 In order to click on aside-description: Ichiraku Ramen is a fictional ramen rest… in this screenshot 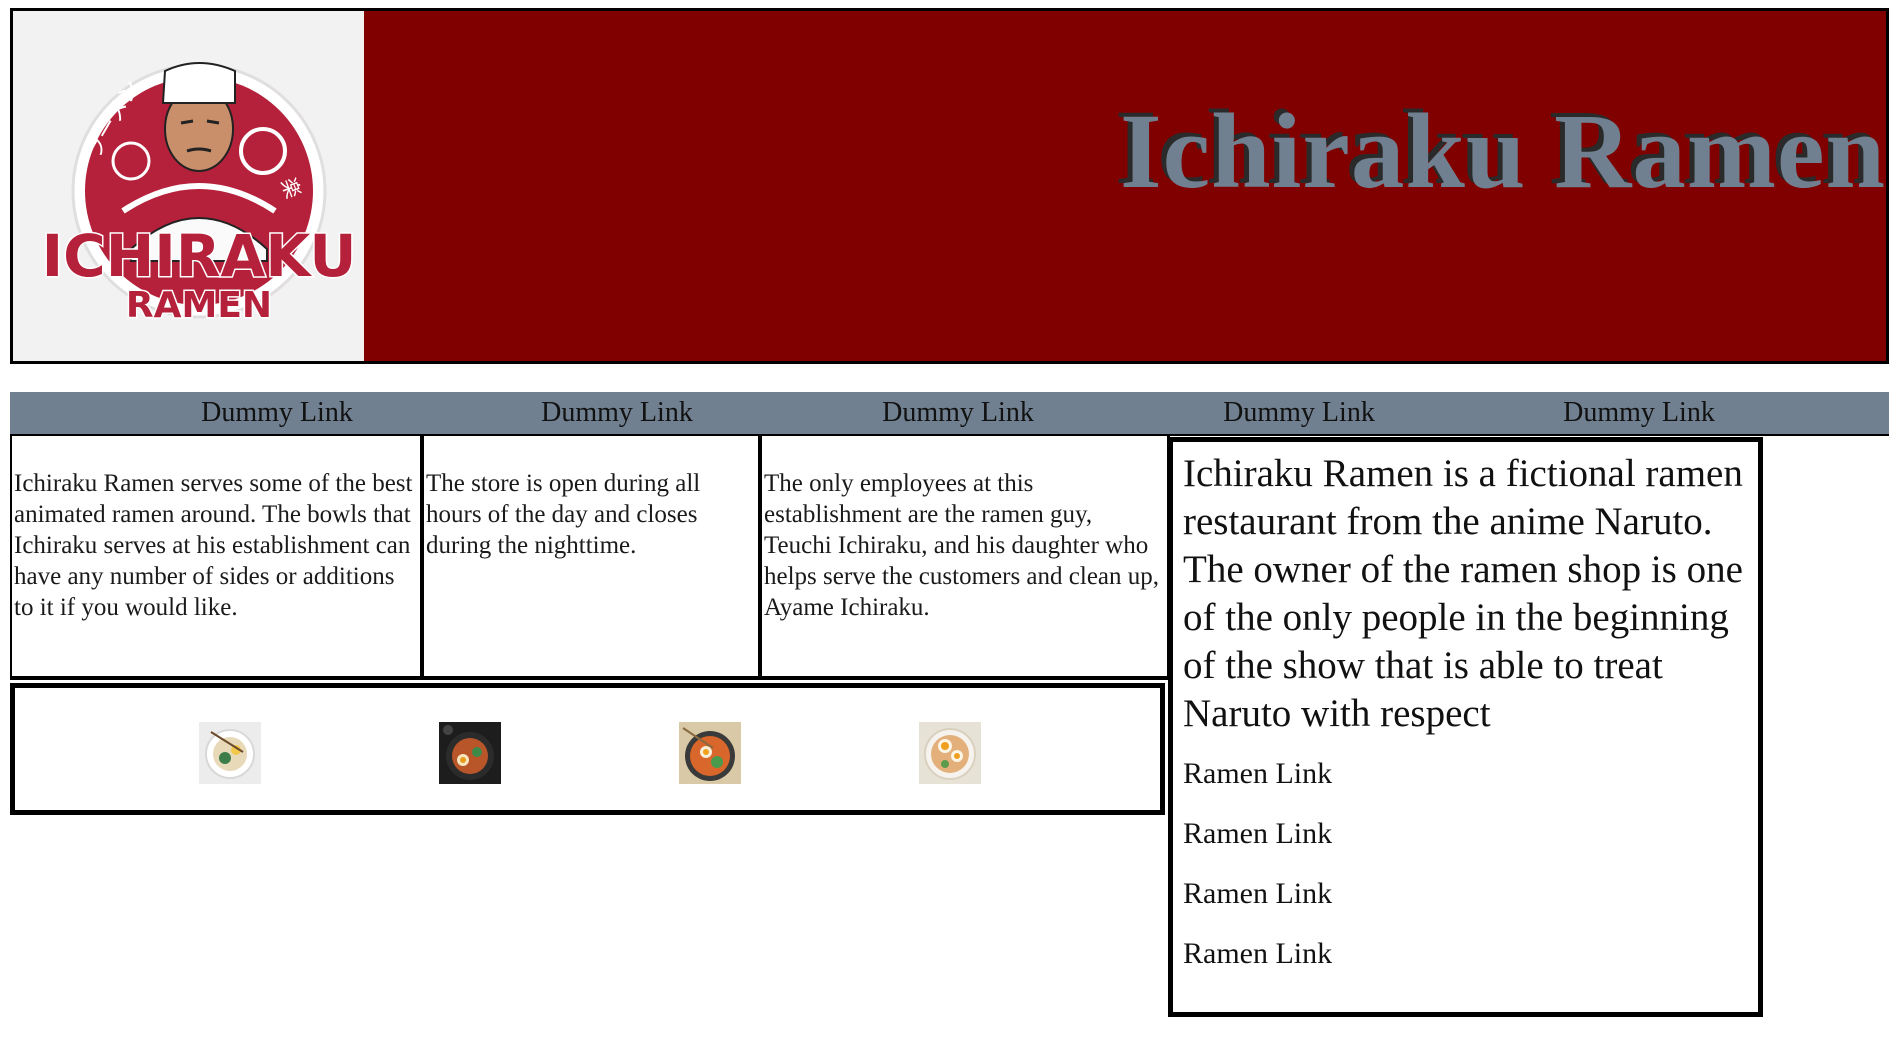, I will do `click(1463, 593)`.